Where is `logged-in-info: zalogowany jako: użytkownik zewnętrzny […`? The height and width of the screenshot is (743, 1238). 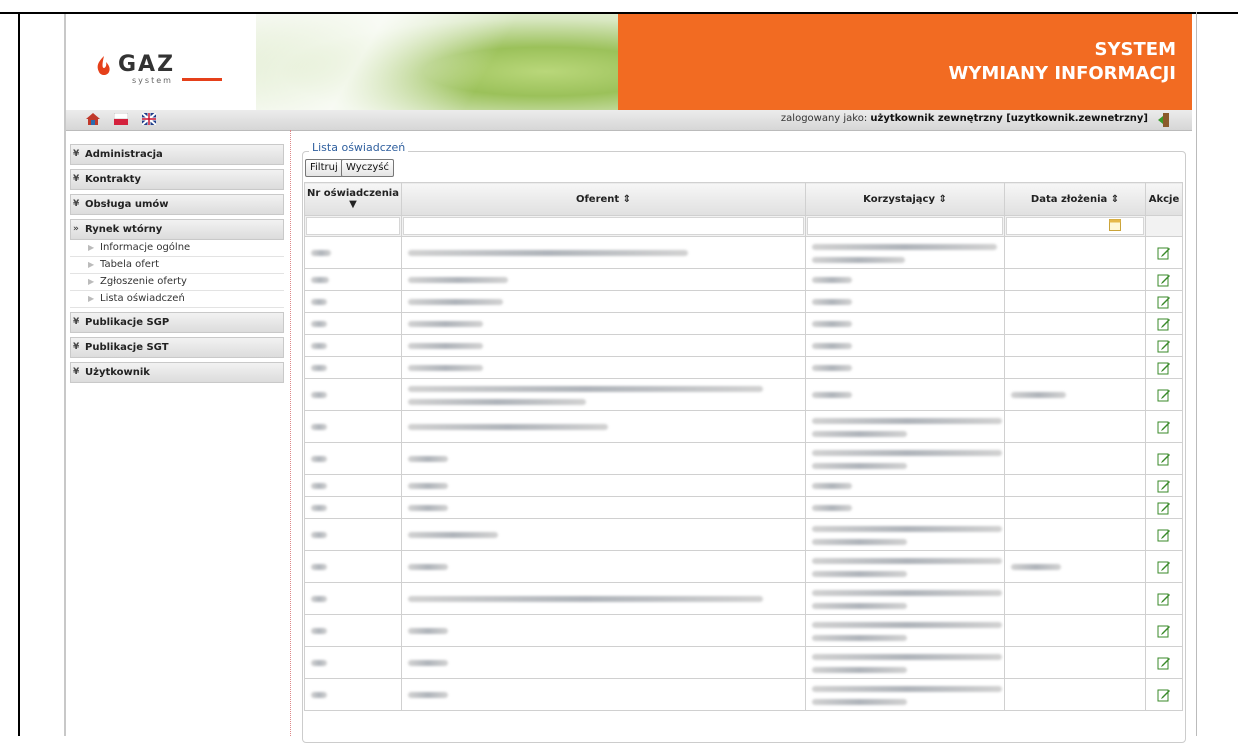 logged-in-info: zalogowany jako: użytkownik zewnętrzny [… is located at coordinates (964, 118).